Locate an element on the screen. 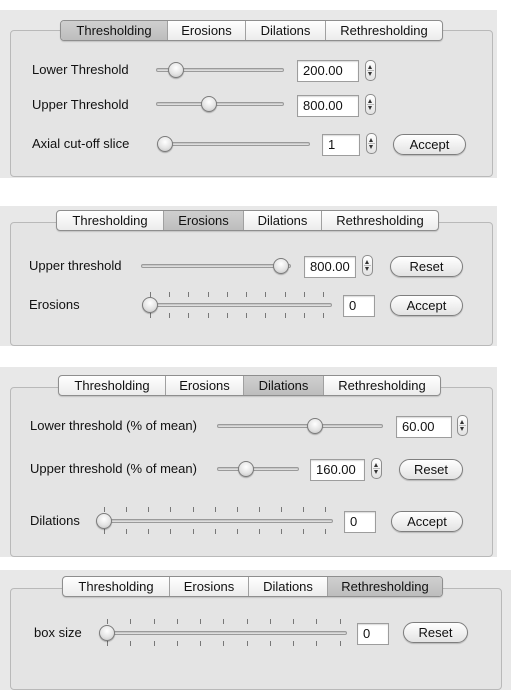 This screenshot has width=511, height=690. box-size-ticks-top is located at coordinates (226, 622).